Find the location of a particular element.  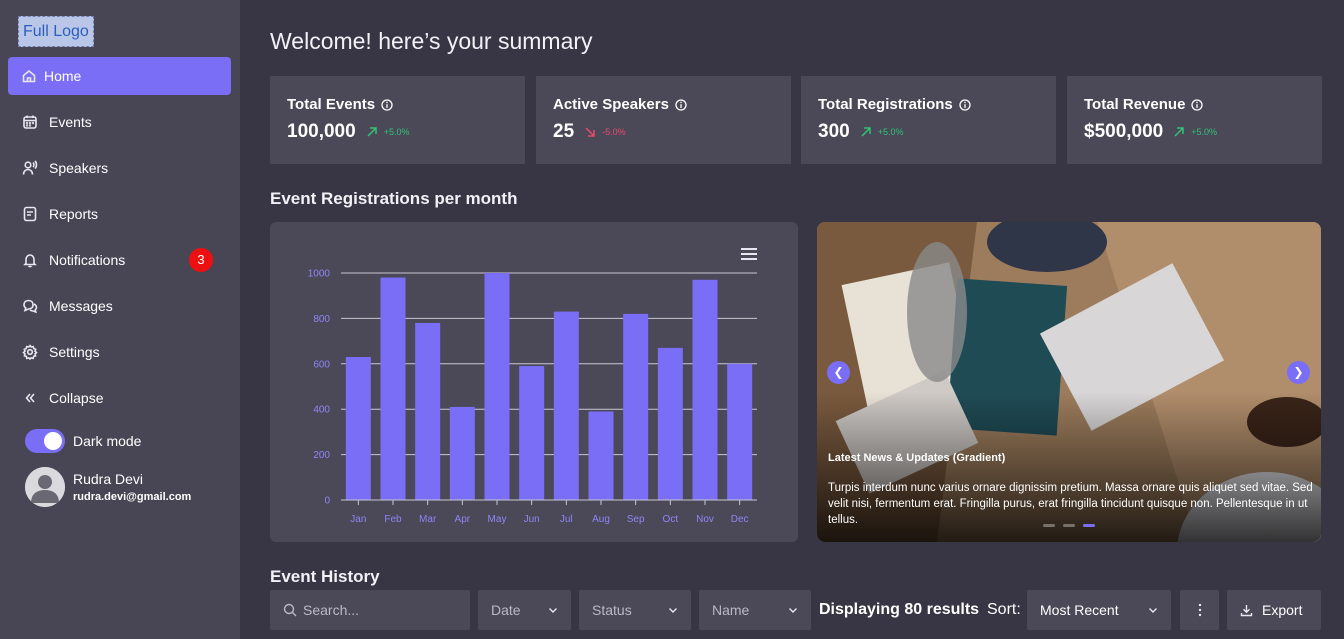

x-tick-label: Oct is located at coordinates (671, 519).